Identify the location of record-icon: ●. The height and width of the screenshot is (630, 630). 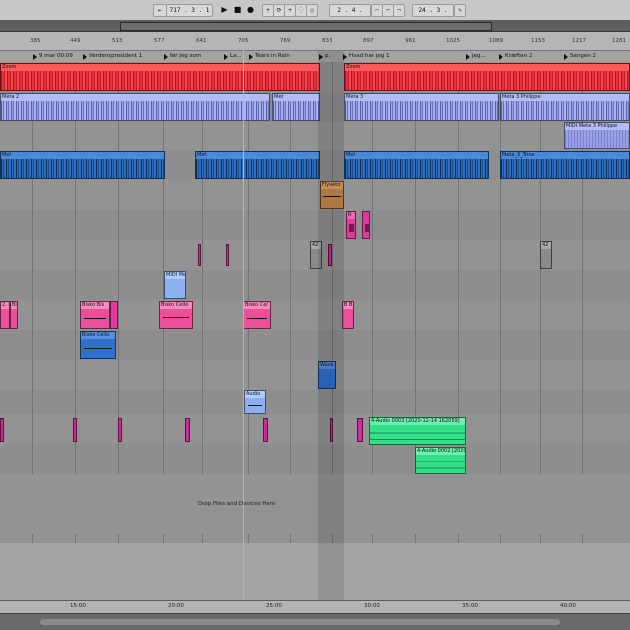
(250, 9).